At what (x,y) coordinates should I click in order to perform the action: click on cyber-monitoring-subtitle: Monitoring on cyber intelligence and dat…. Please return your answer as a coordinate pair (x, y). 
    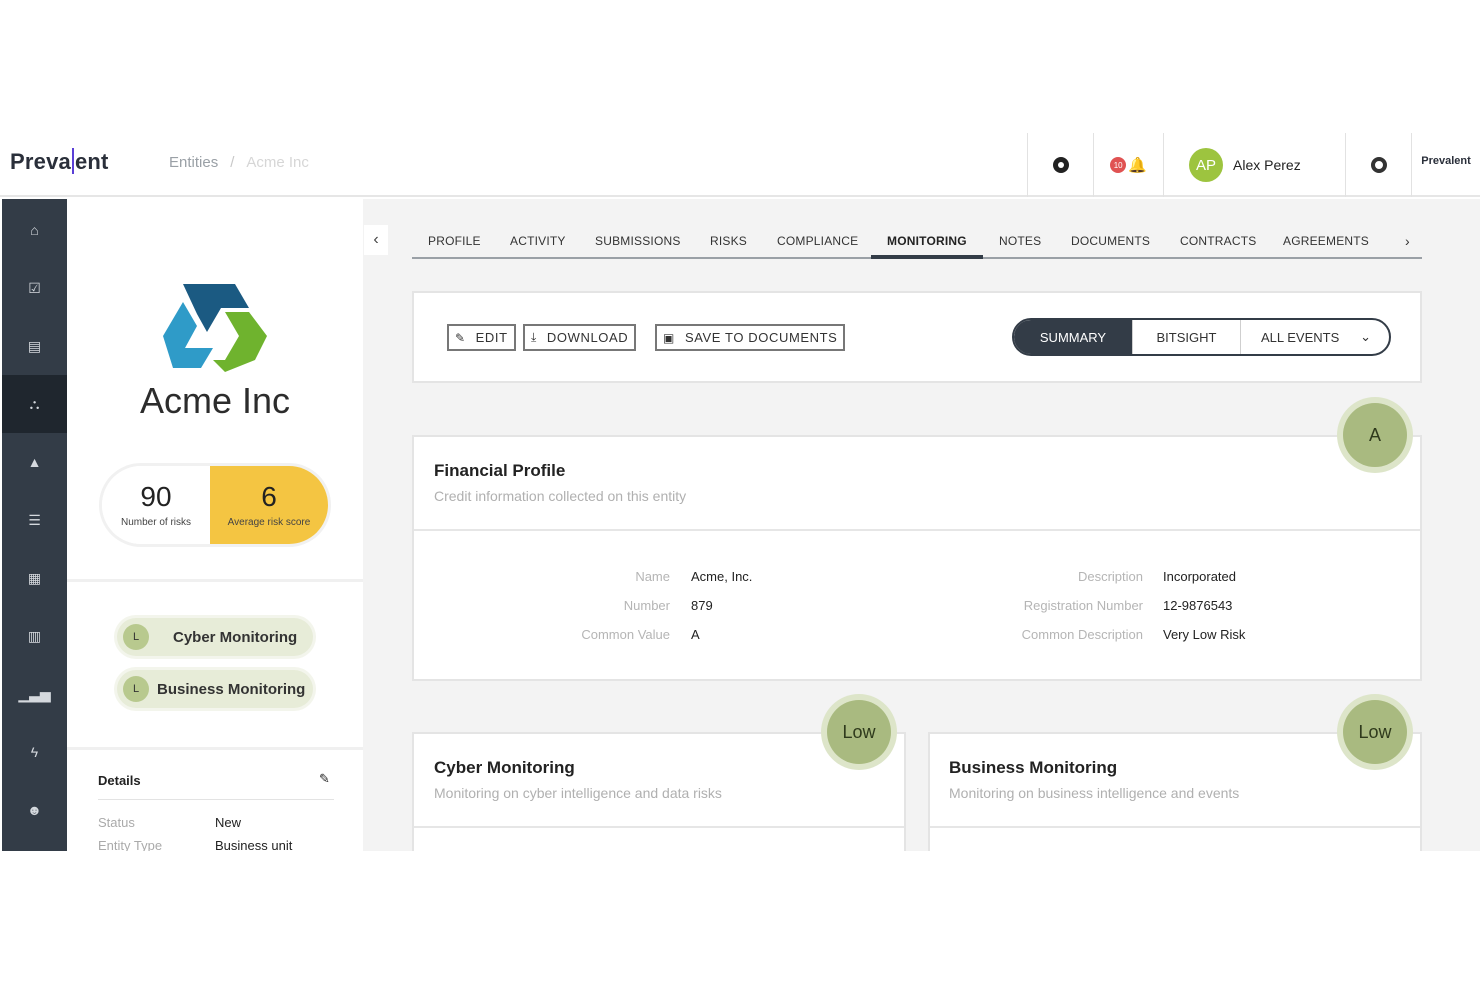
    Looking at the image, I should click on (578, 793).